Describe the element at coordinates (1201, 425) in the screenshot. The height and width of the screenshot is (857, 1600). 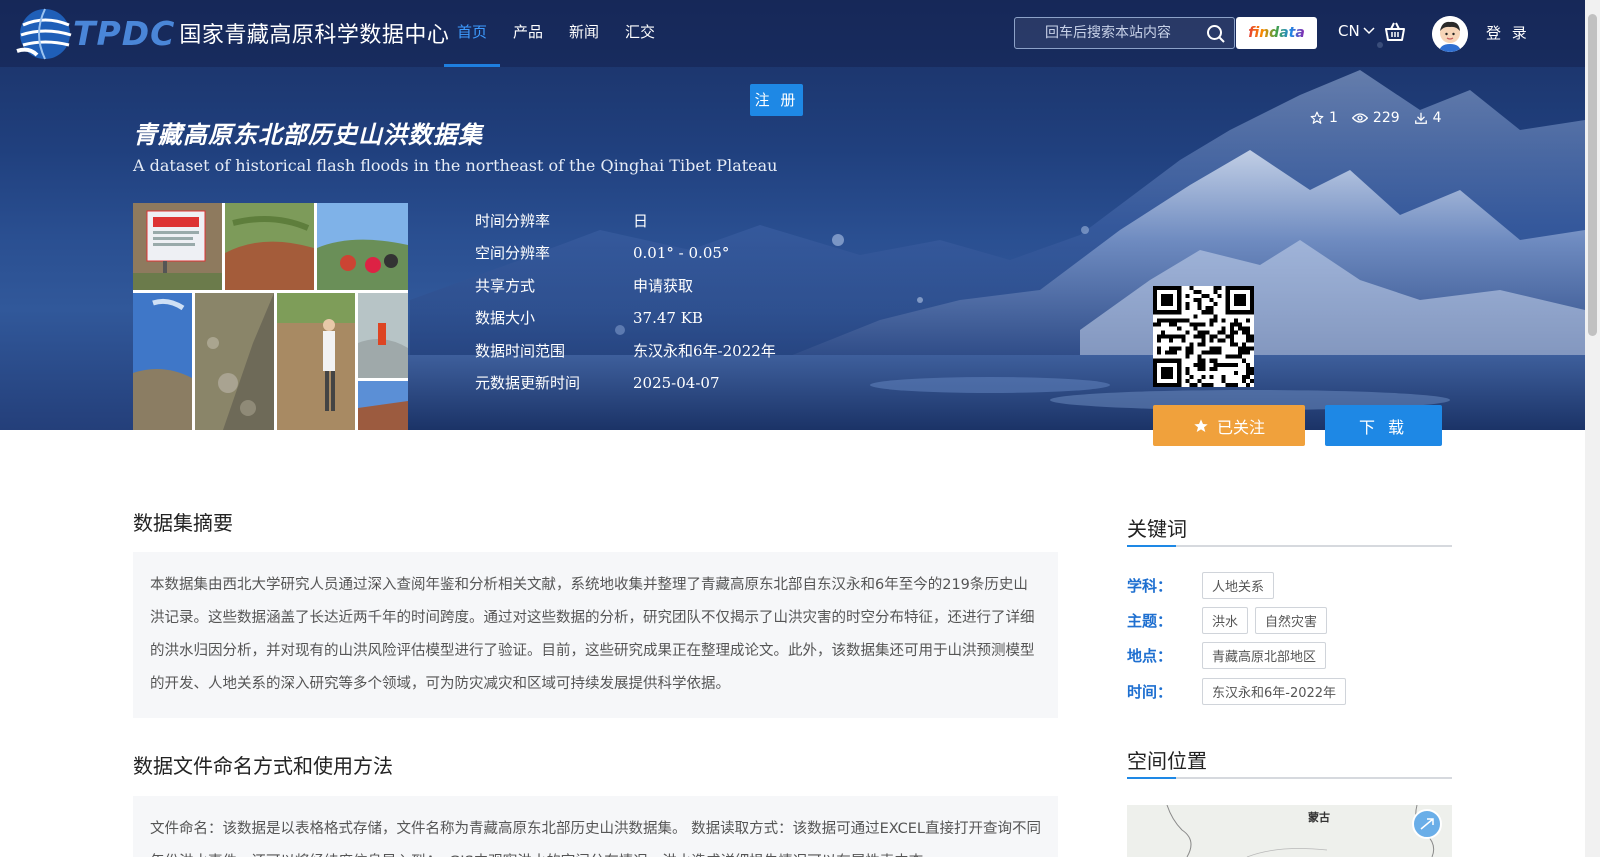
I see `star-filled-icon` at that location.